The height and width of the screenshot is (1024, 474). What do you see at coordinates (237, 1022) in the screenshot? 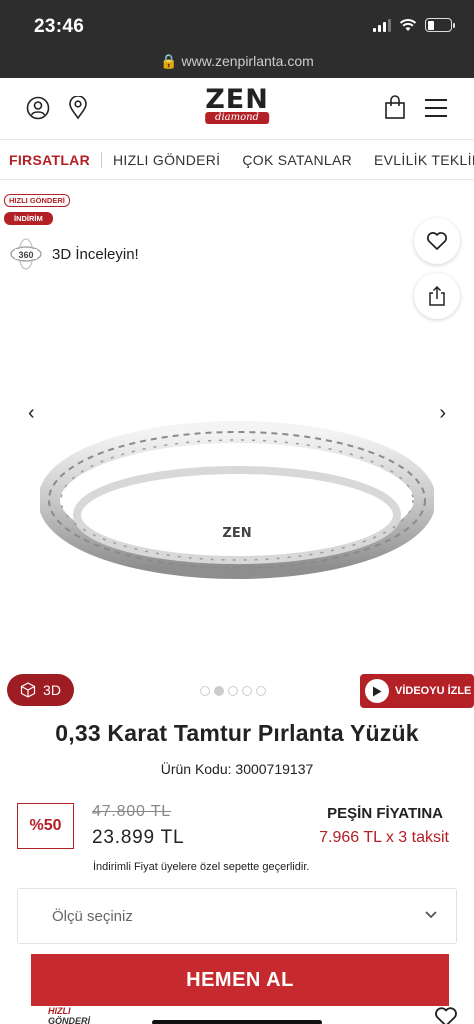
I see `home-indicator` at bounding box center [237, 1022].